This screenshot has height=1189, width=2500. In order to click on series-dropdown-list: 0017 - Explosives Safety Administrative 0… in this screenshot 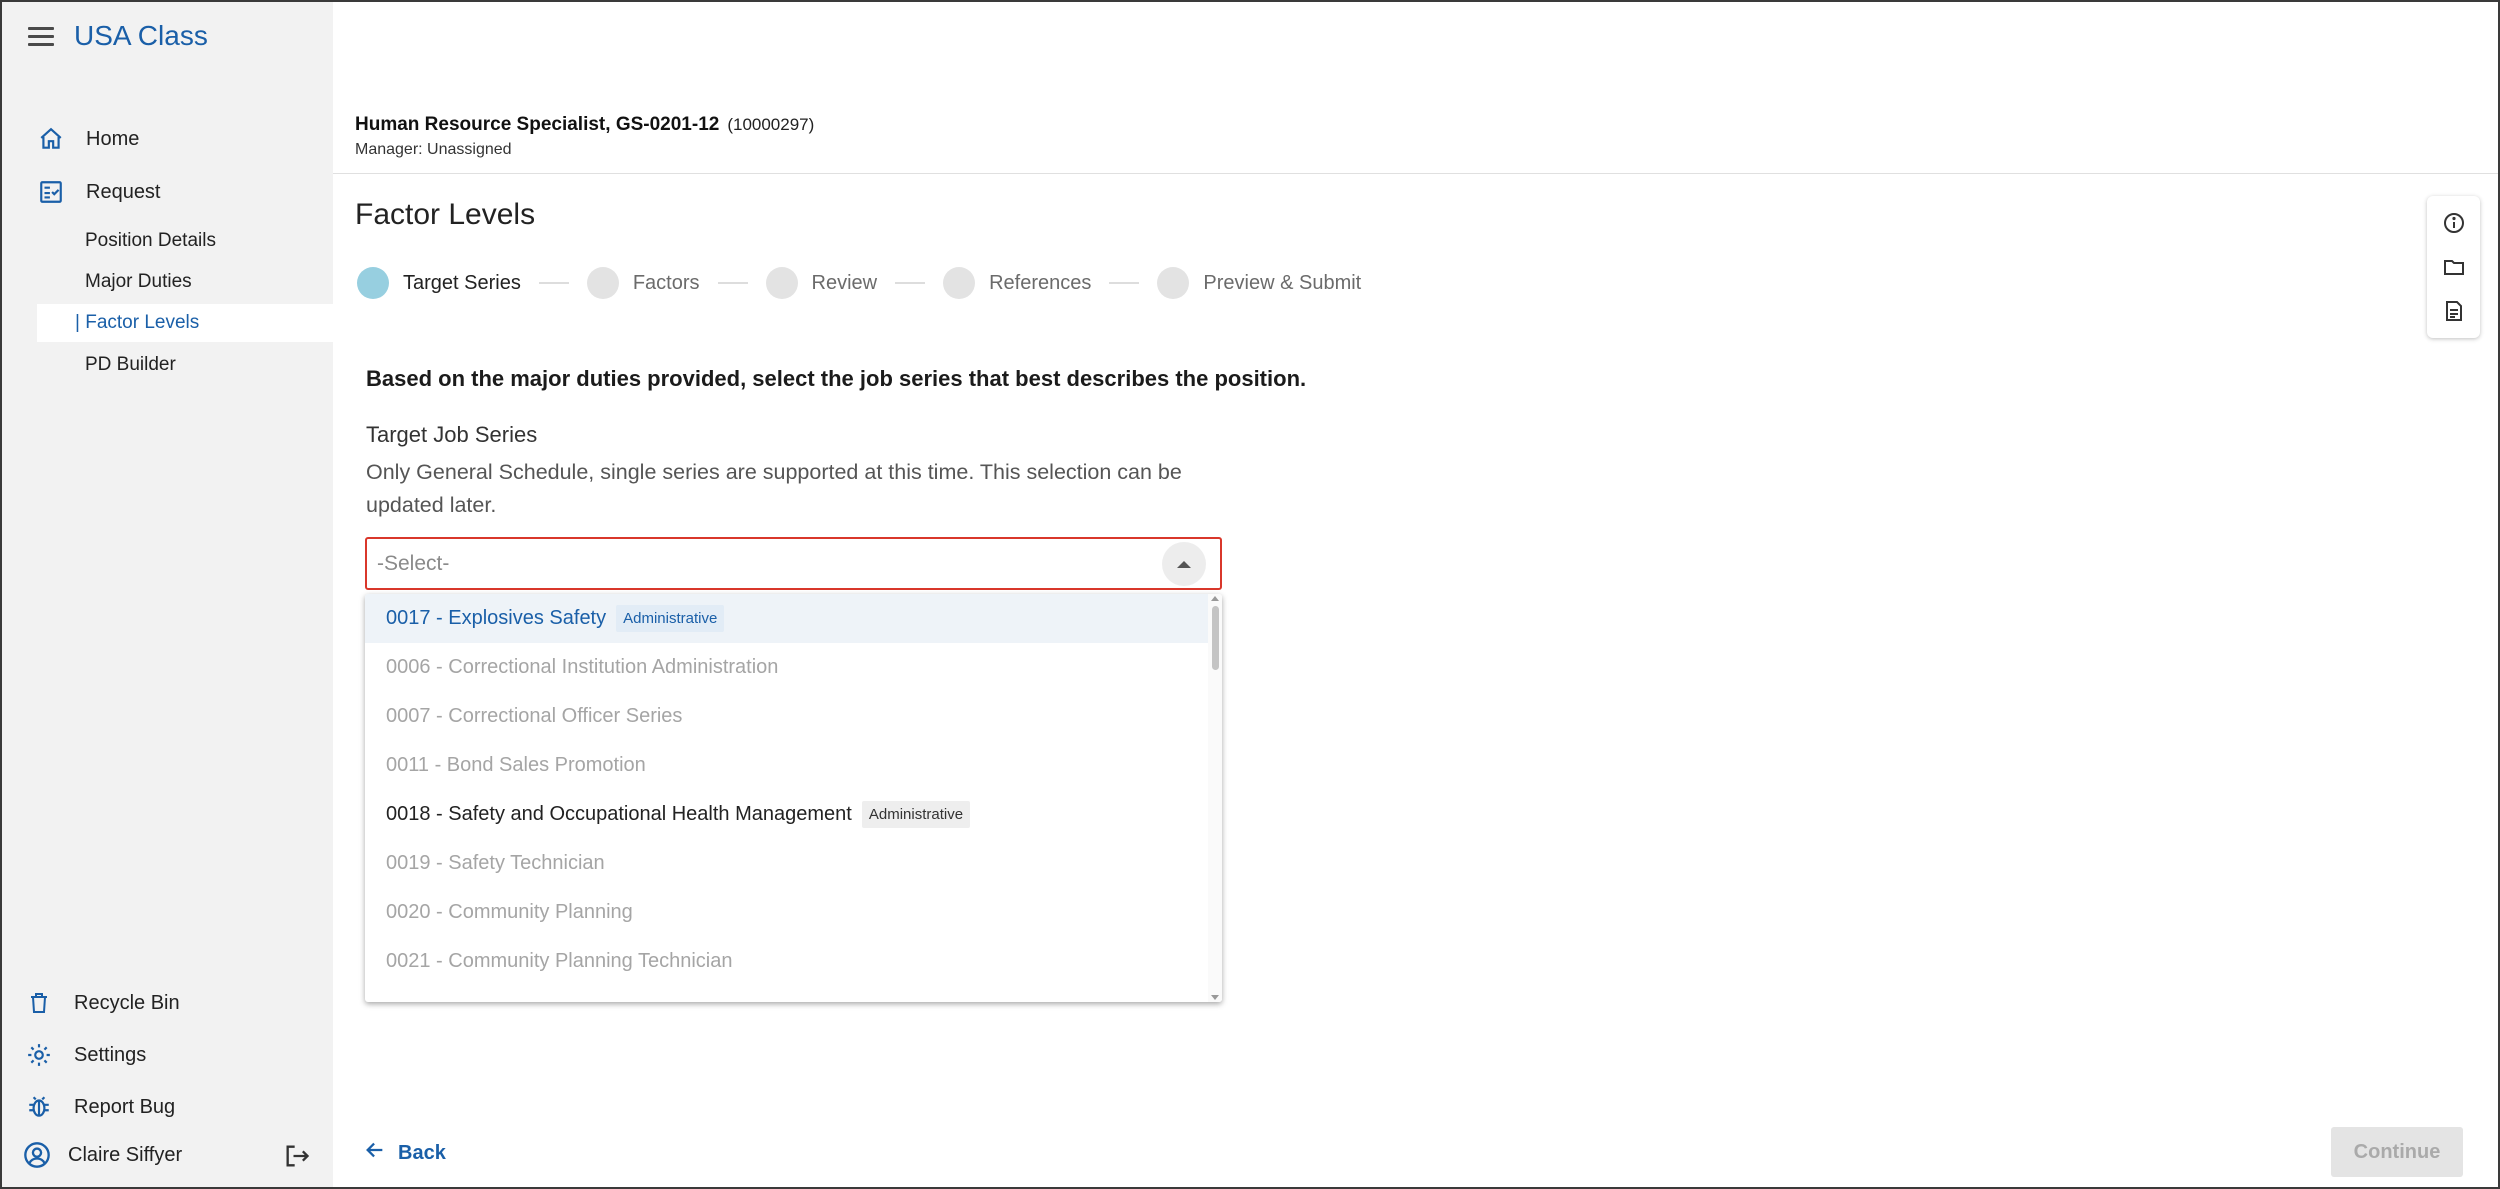, I will do `click(793, 798)`.